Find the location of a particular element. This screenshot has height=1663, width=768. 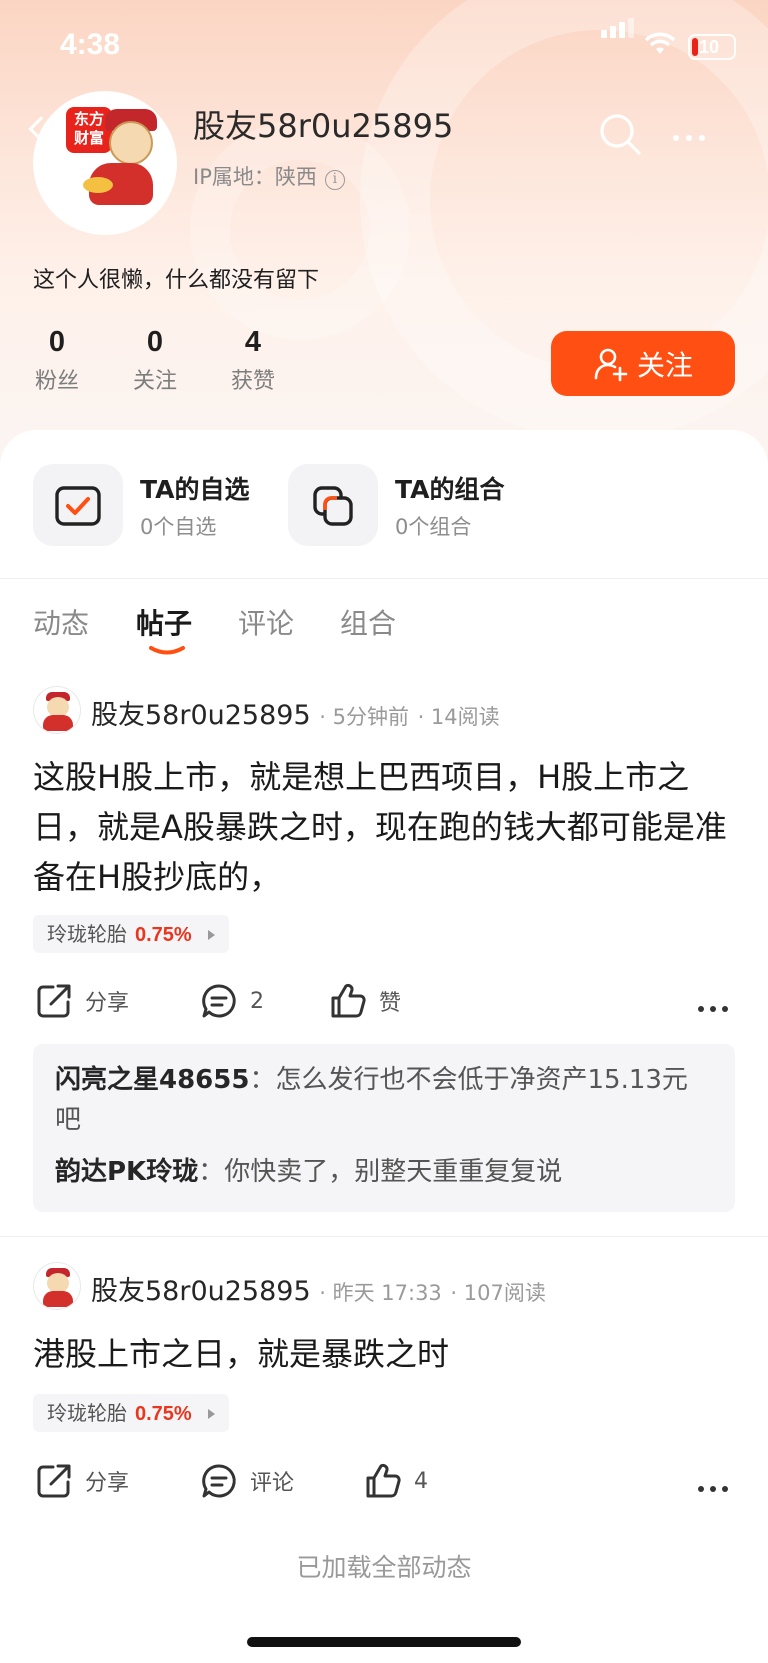

post-reads: 14阅读 is located at coordinates (465, 717).